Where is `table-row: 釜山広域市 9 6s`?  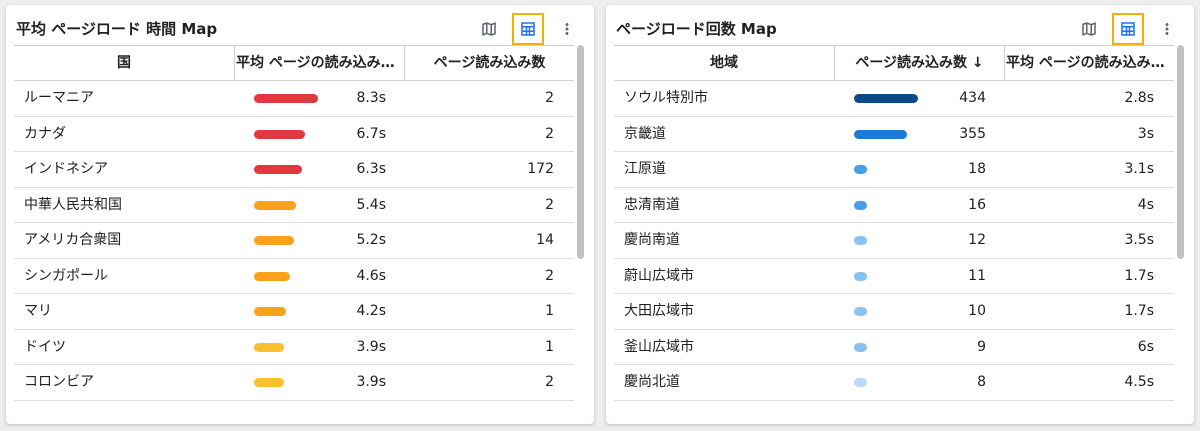
table-row: 釜山広域市 9 6s is located at coordinates (894, 347).